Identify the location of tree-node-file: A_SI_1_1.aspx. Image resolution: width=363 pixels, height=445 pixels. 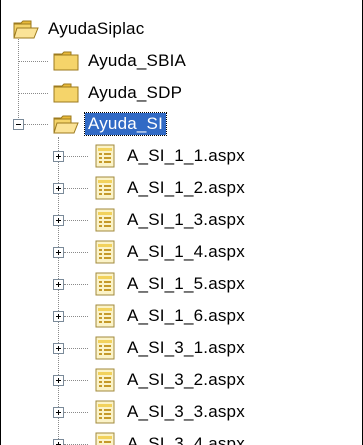
(171, 156).